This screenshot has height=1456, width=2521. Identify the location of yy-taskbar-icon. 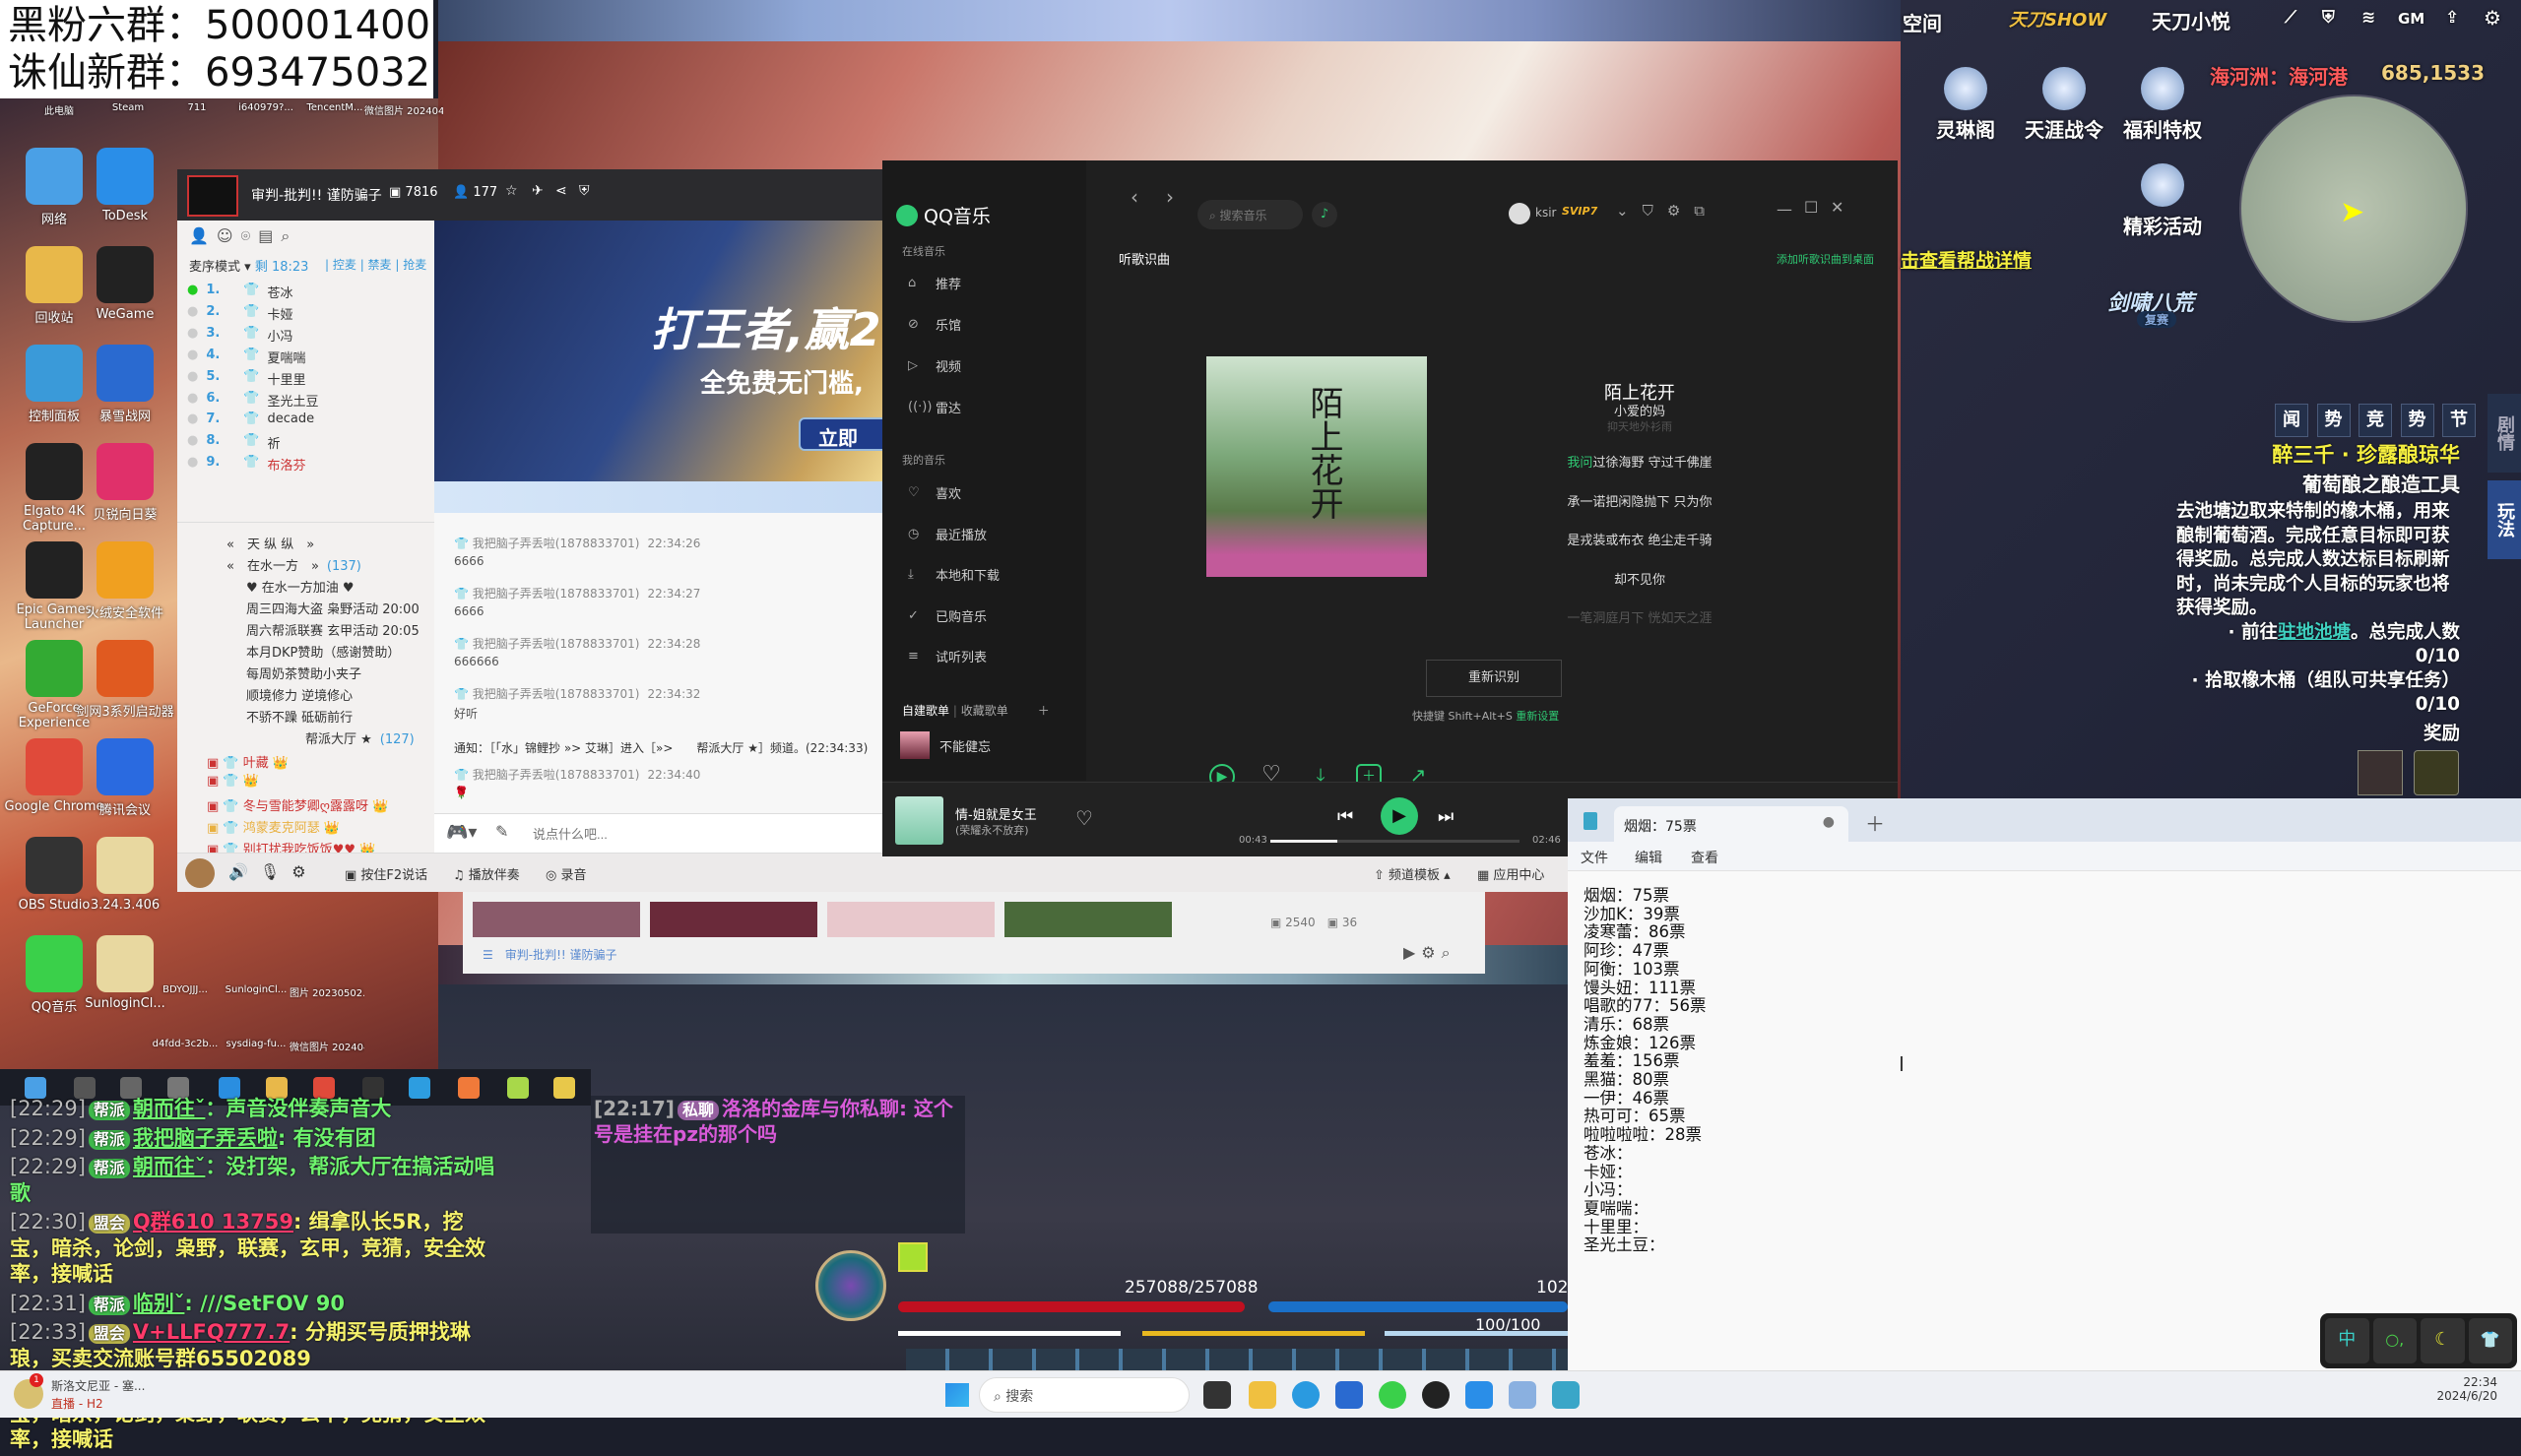
(564, 1088).